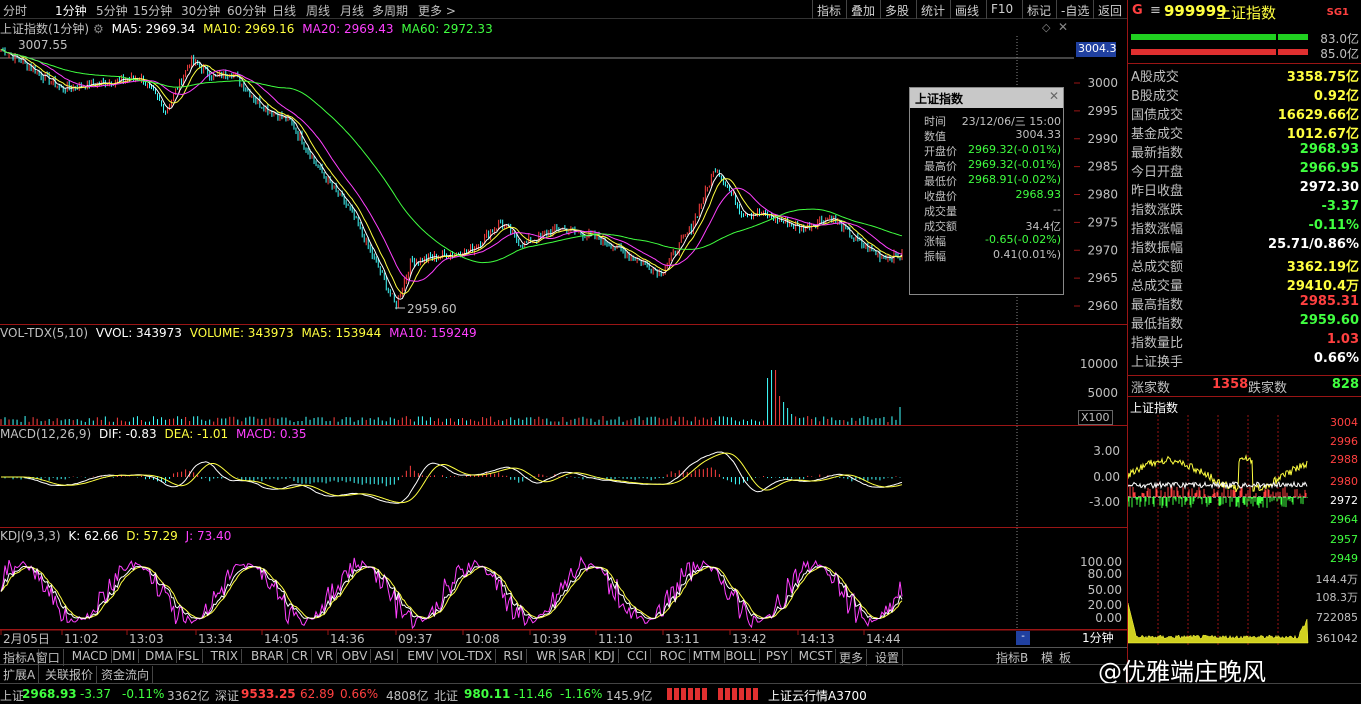 Image resolution: width=1361 pixels, height=704 pixels. I want to click on sz-label: 深证, so click(227, 696).